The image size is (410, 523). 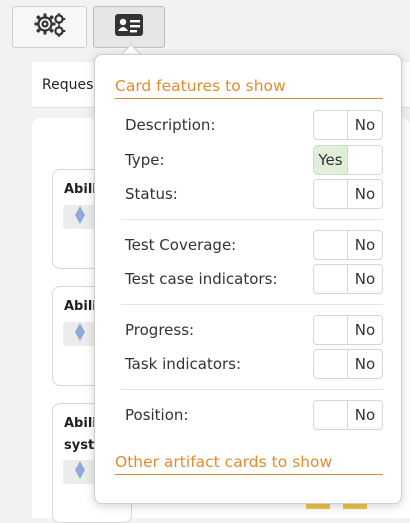 I want to click on toggle-status: No, so click(x=348, y=194).